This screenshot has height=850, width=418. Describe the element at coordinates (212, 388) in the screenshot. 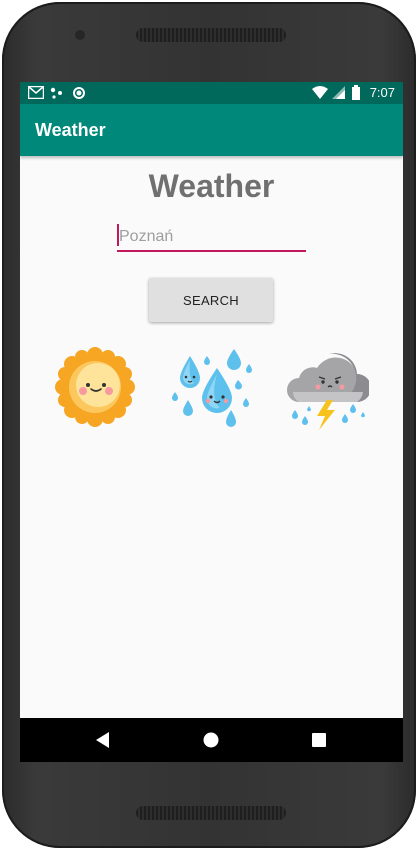

I see `rain-drops-icon` at that location.